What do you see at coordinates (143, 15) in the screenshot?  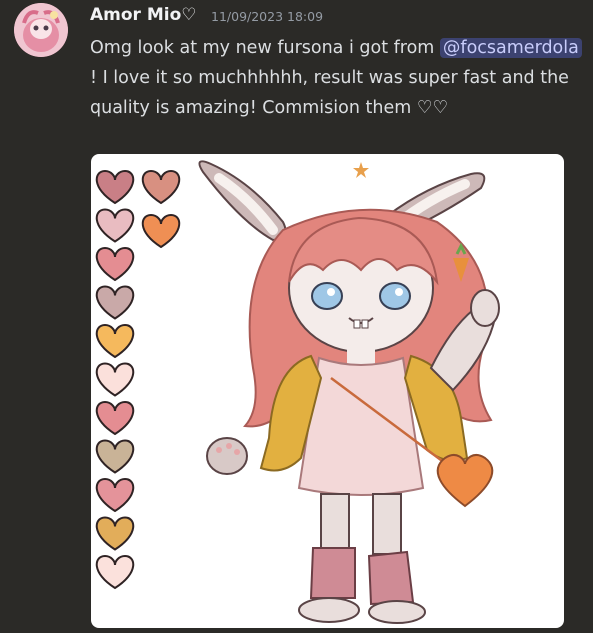 I see `author-name: Amor Mio♡` at bounding box center [143, 15].